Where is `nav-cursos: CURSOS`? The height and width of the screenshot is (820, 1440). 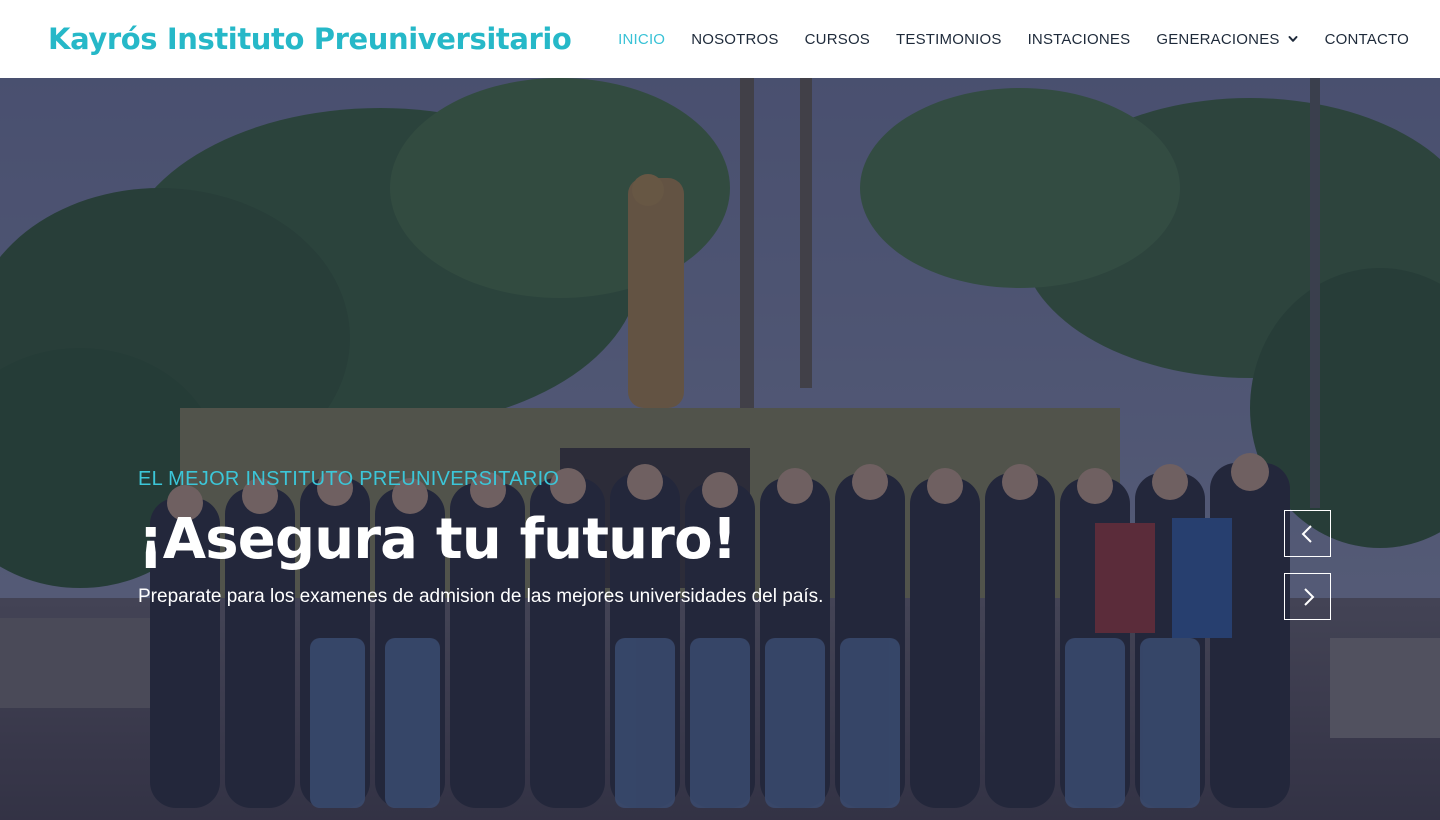
nav-cursos: CURSOS is located at coordinates (837, 39).